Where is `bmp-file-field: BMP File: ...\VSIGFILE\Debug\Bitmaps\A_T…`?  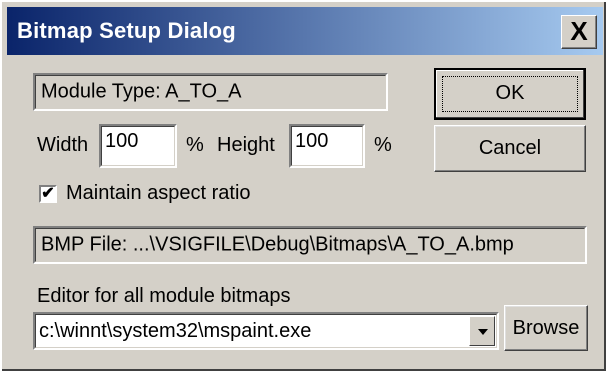
bmp-file-field: BMP File: ...\VSIGFILE\Debug\Bitmaps\A_T… is located at coordinates (310, 245).